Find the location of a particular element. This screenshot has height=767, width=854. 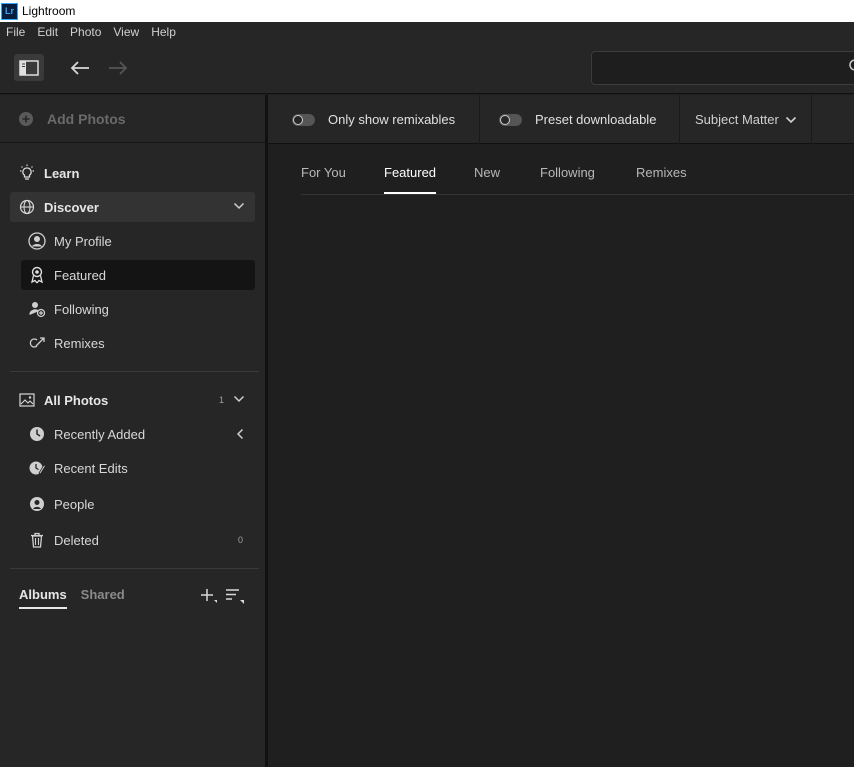

arrow-left-icon is located at coordinates (79, 68).